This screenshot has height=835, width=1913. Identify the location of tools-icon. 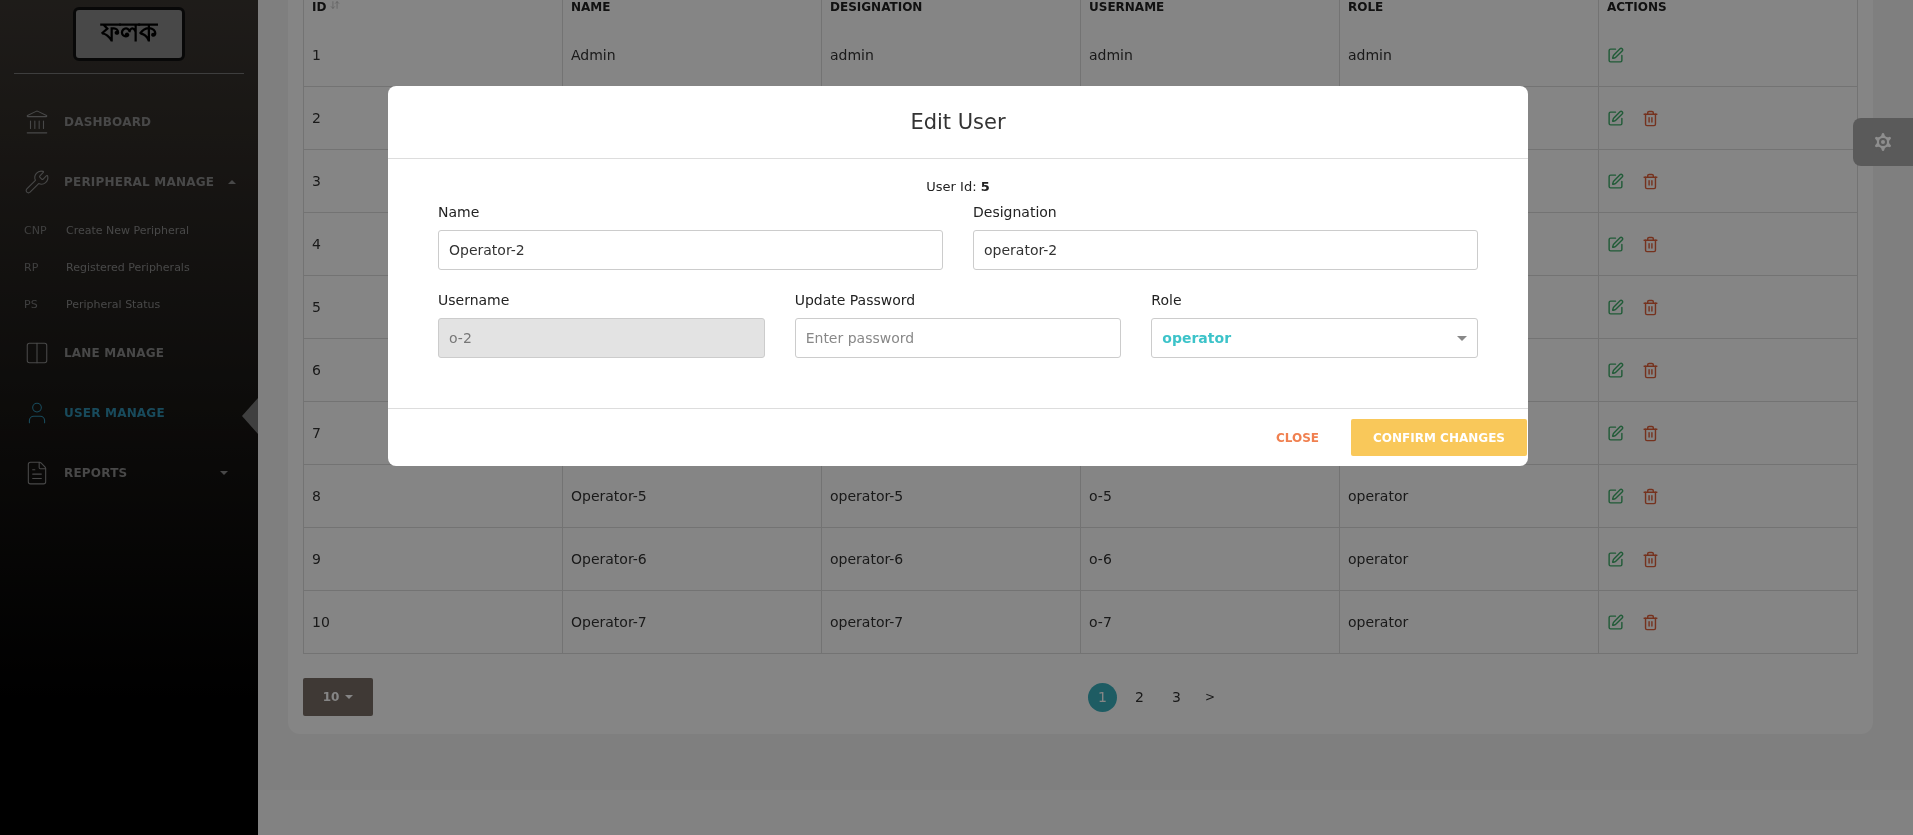
(37, 182).